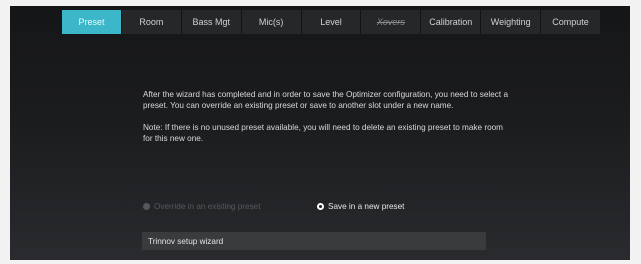 Image resolution: width=641 pixels, height=264 pixels. Describe the element at coordinates (391, 22) in the screenshot. I see `tab-xovers: Xovers` at that location.